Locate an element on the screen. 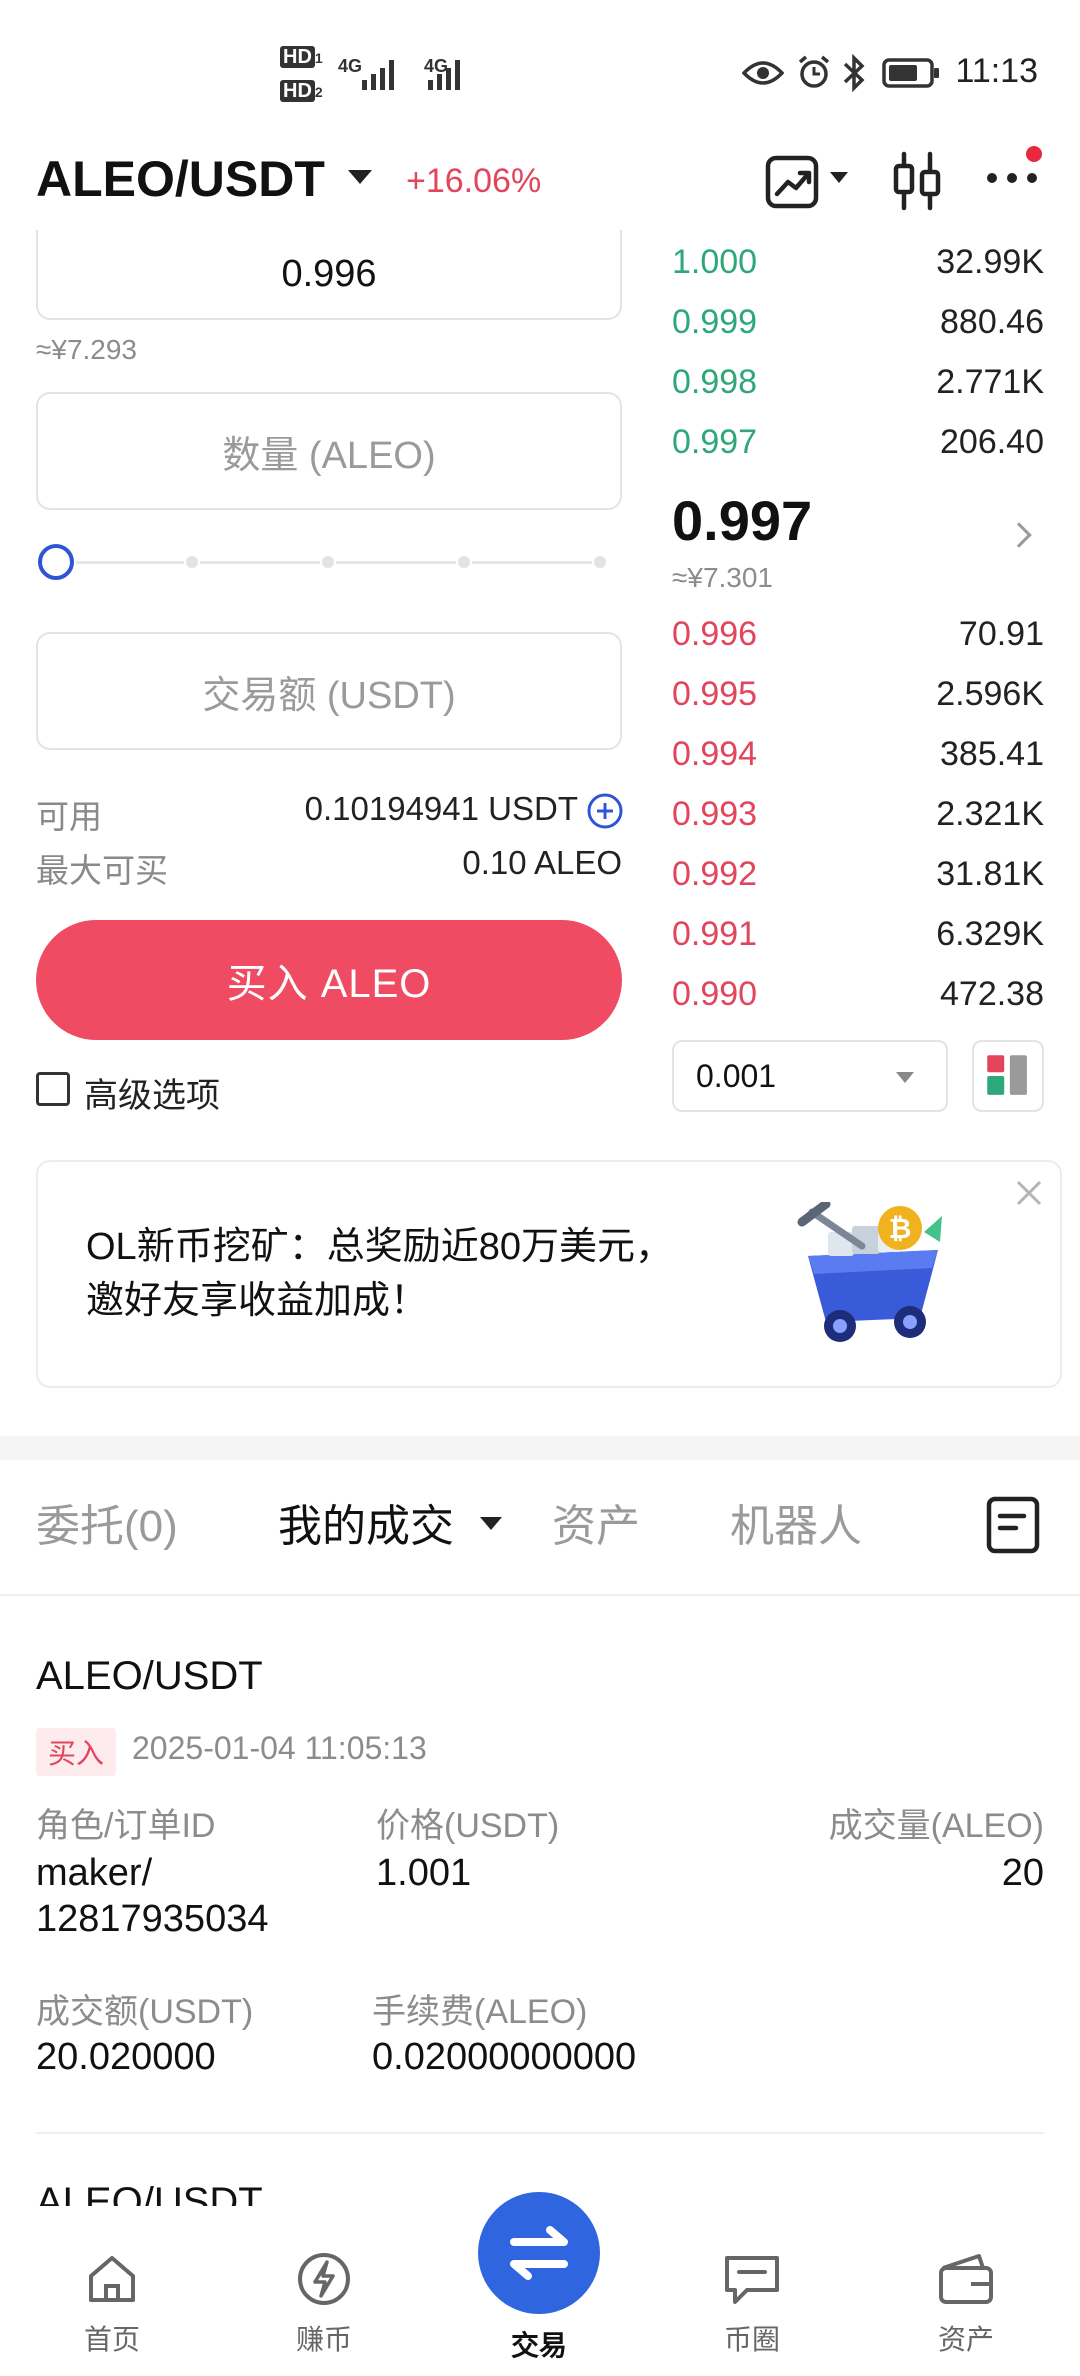 This screenshot has height=2376, width=1080. order-history-icon is located at coordinates (1013, 1525).